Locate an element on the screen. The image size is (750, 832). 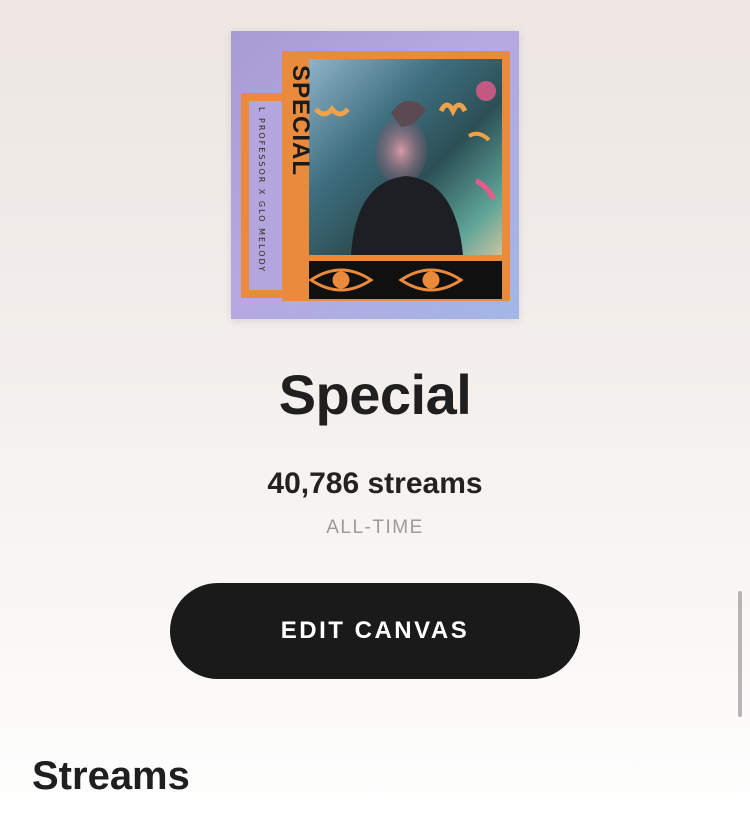
streams-count: 40,786 streams is located at coordinates (375, 483).